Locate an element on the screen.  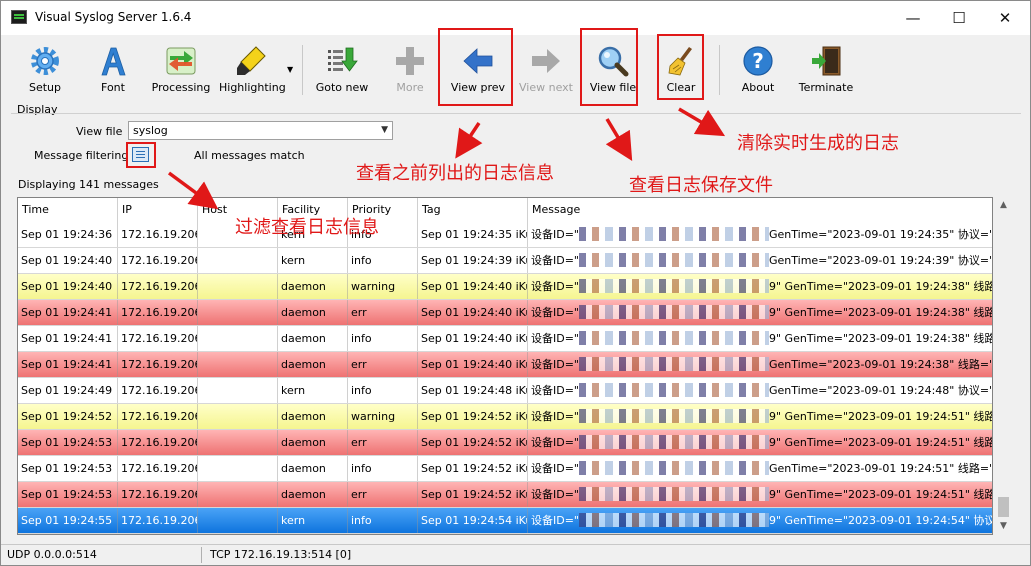
minimize-button: — is located at coordinates (913, 18).